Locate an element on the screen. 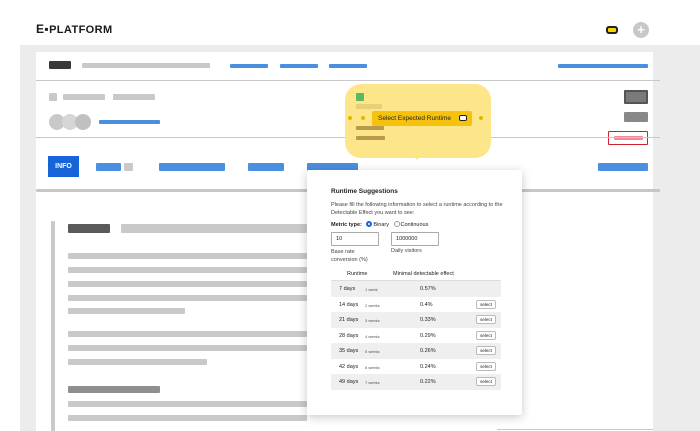 This screenshot has width=700, height=431. table-row: 42 days 6 weeks 0.24% select is located at coordinates (416, 367).